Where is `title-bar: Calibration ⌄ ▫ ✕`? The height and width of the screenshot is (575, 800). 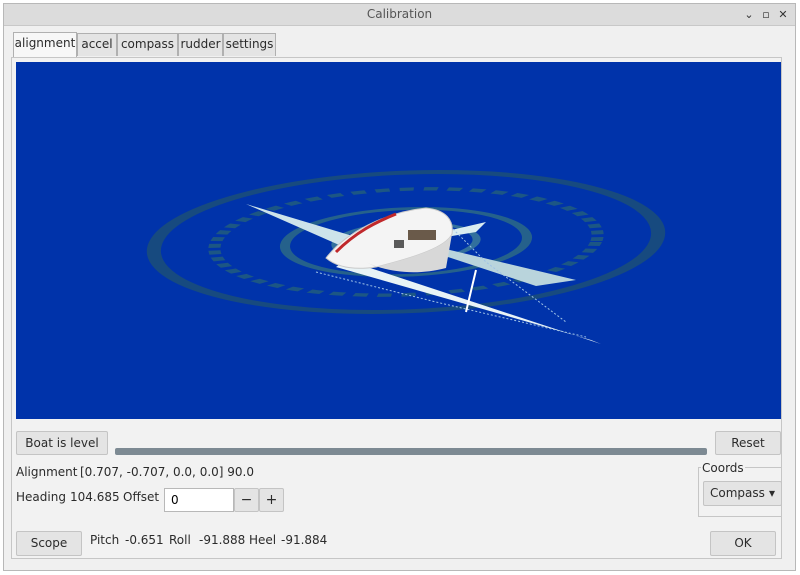 title-bar: Calibration ⌄ ▫ ✕ is located at coordinates (399, 15).